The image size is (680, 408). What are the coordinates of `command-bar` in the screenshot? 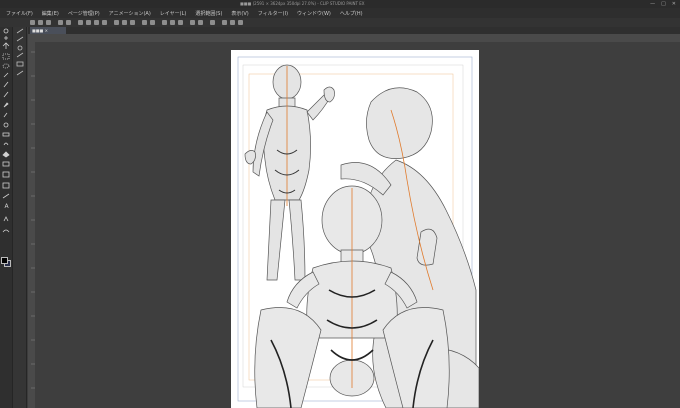 It's located at (340, 22).